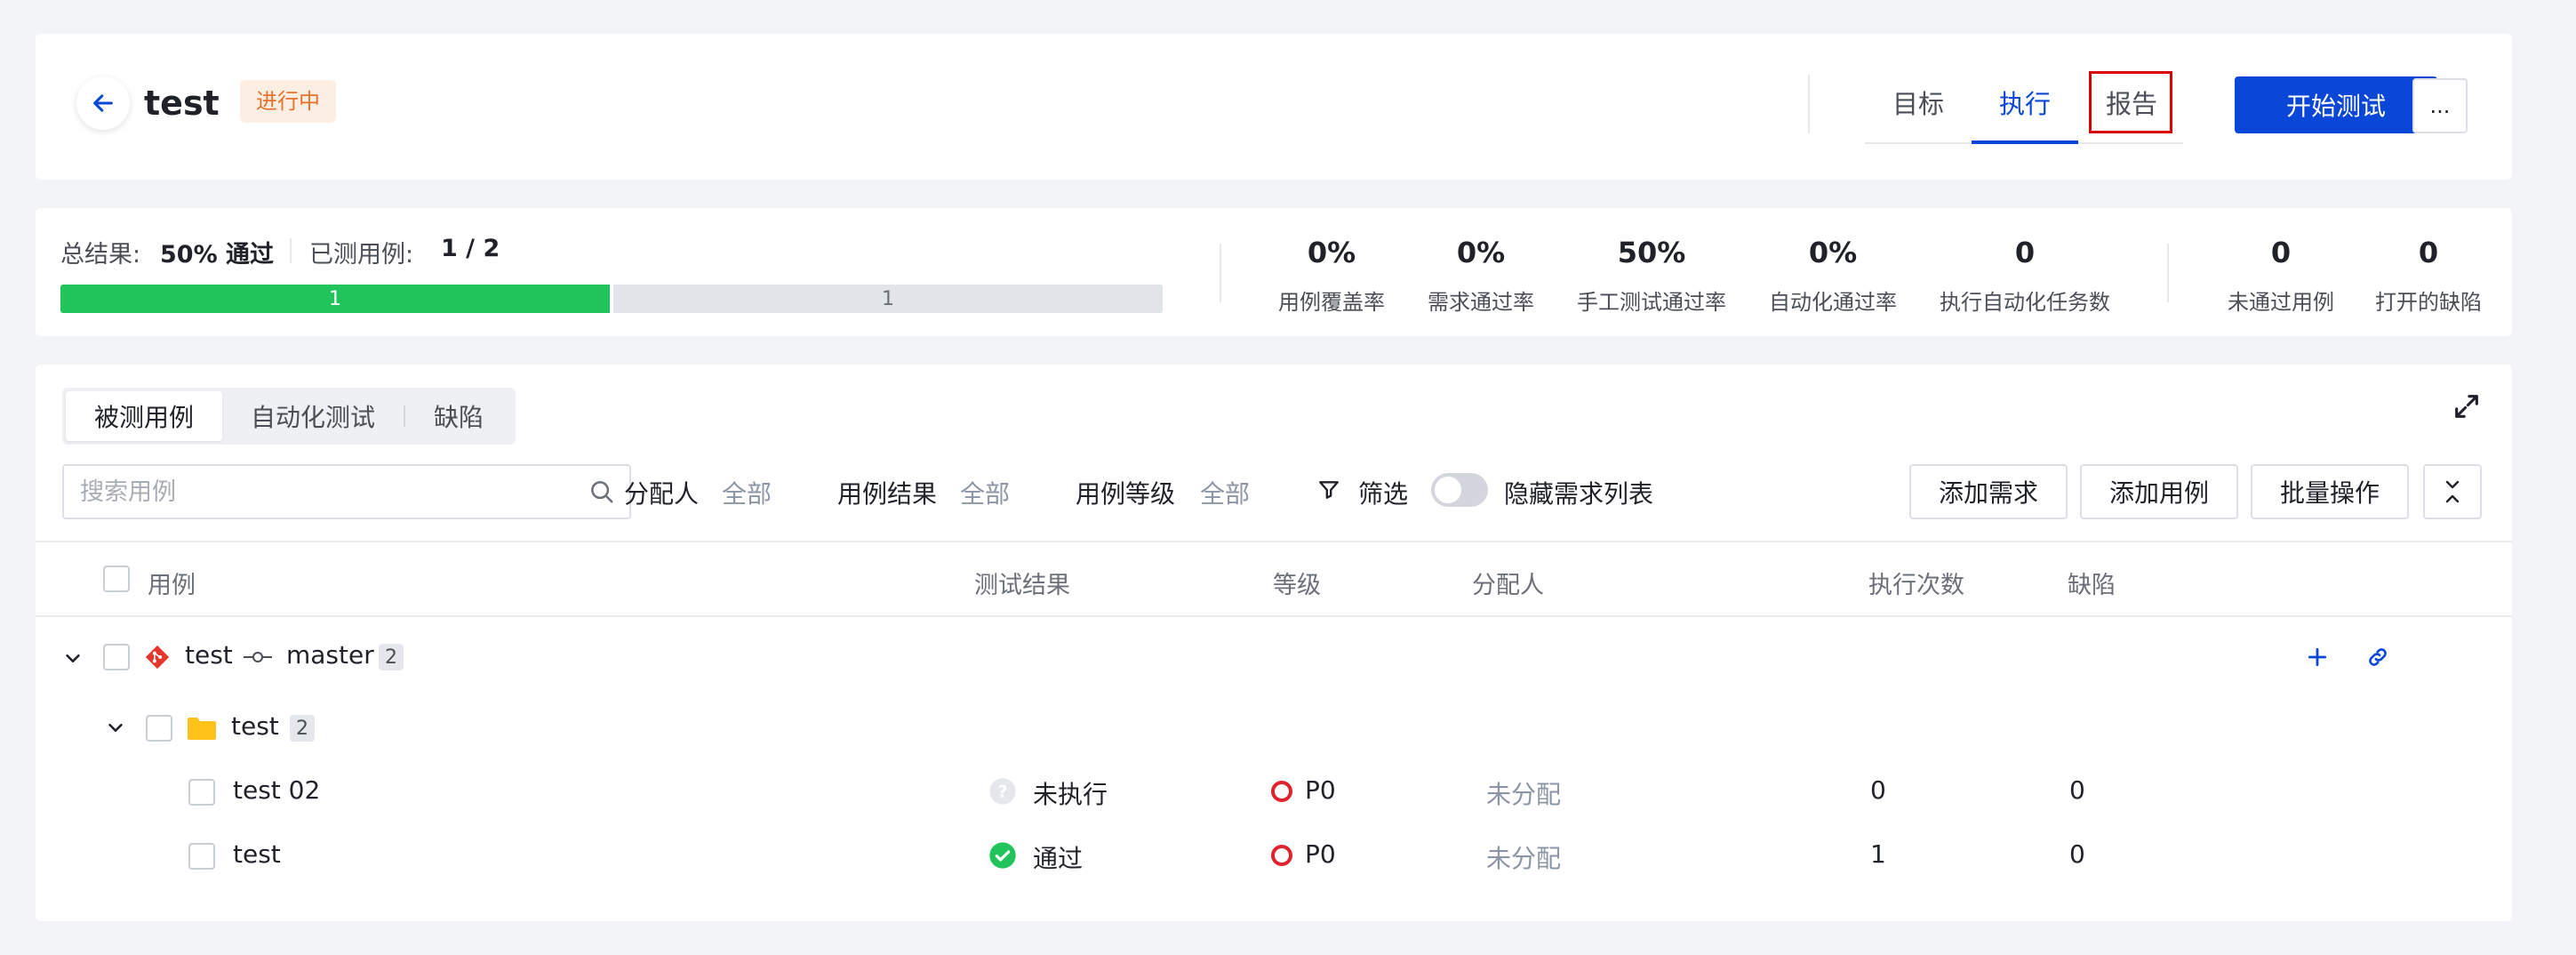 The height and width of the screenshot is (955, 2576). What do you see at coordinates (662, 494) in the screenshot?
I see `filter-assignee-label: 分配人` at bounding box center [662, 494].